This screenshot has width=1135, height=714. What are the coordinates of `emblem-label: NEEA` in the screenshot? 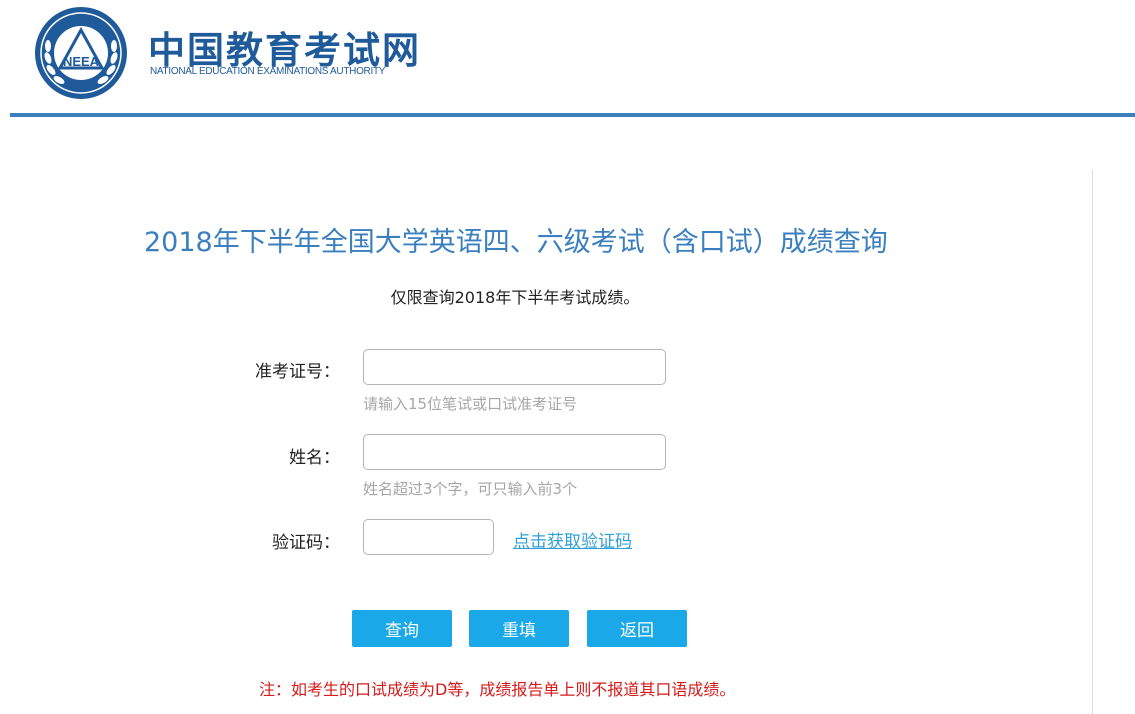 It's located at (81, 61).